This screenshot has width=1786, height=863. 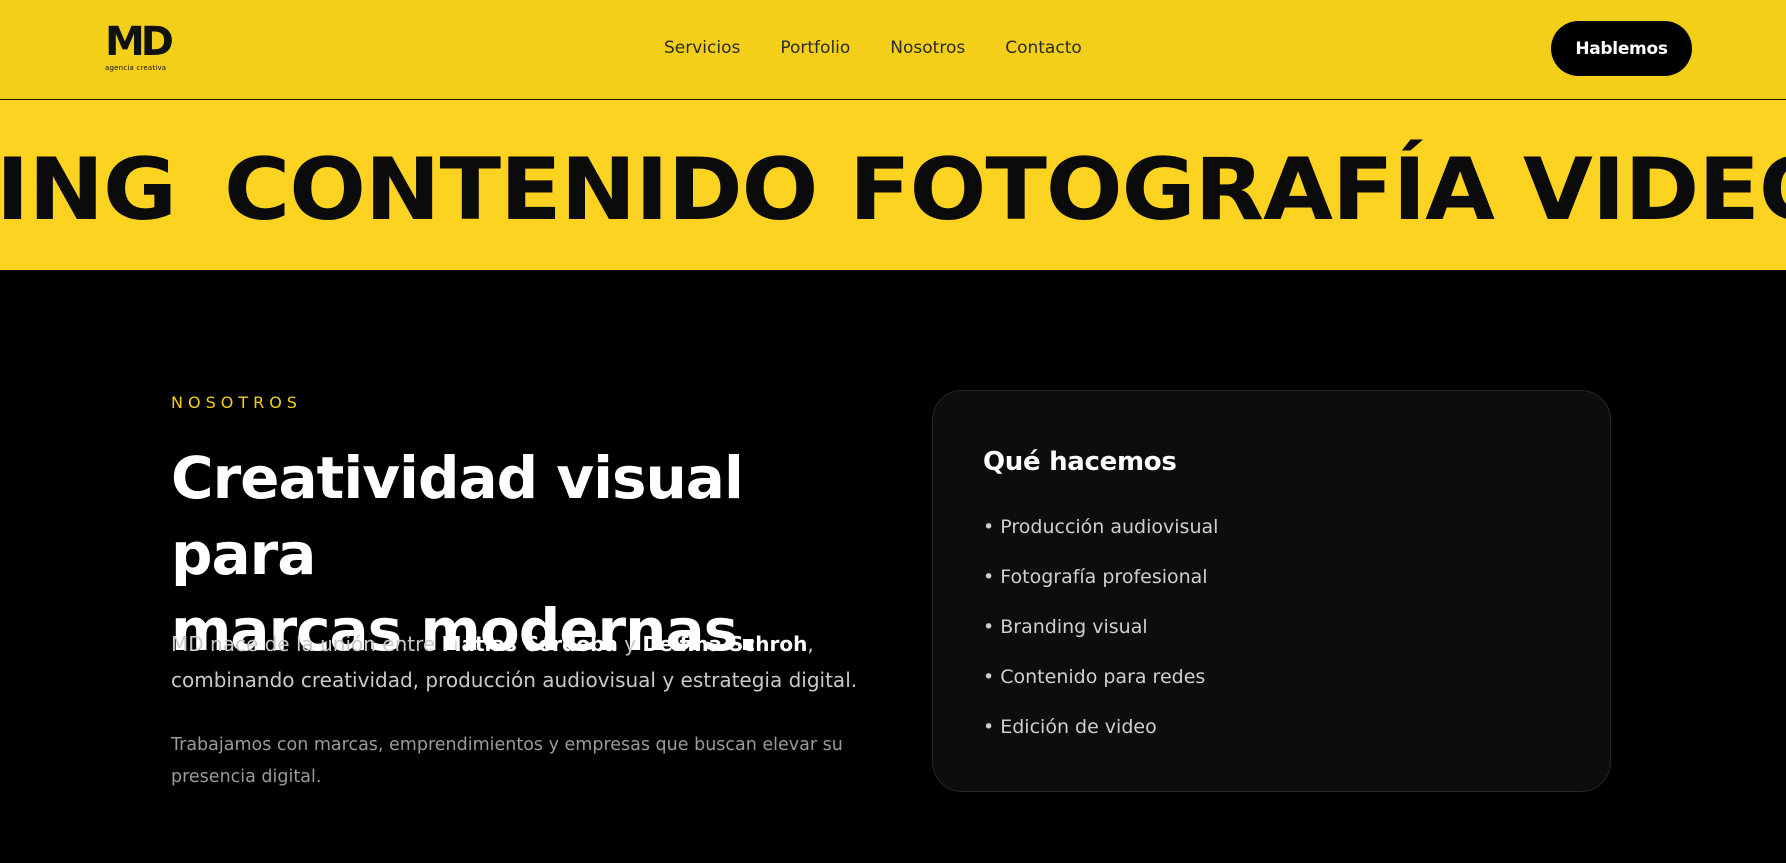 What do you see at coordinates (457, 516) in the screenshot?
I see `headline-line-1: Creatividad visual para` at bounding box center [457, 516].